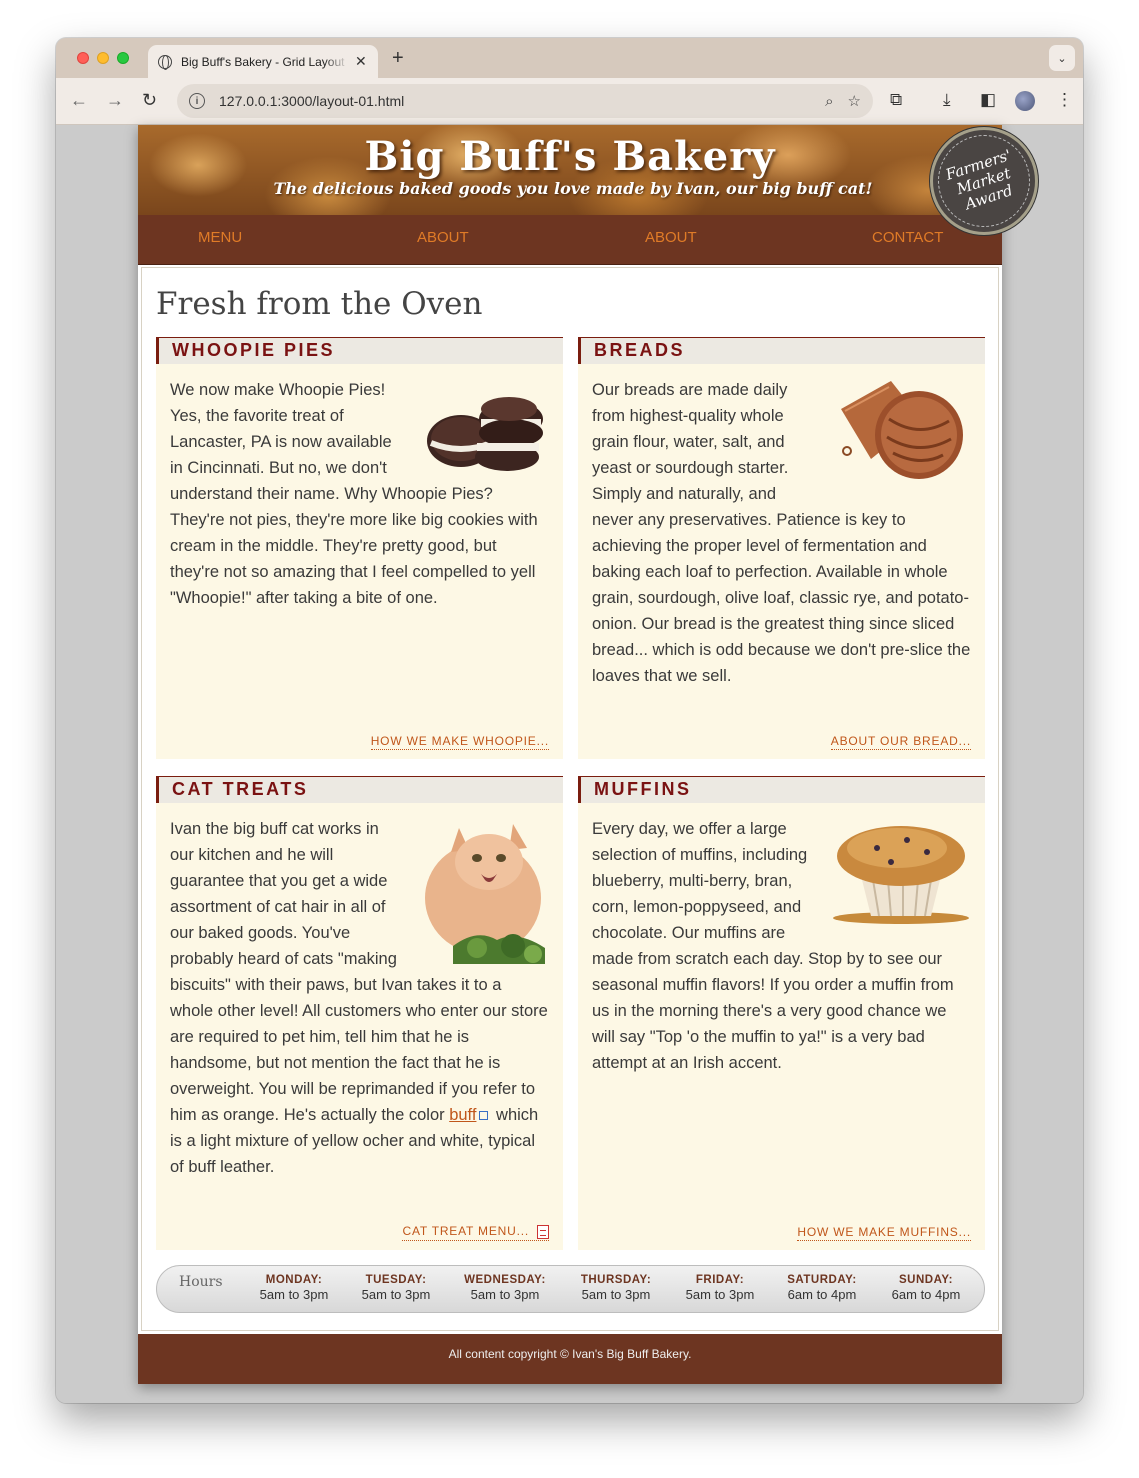  I want to click on zoom-icon: ⌕, so click(829, 101).